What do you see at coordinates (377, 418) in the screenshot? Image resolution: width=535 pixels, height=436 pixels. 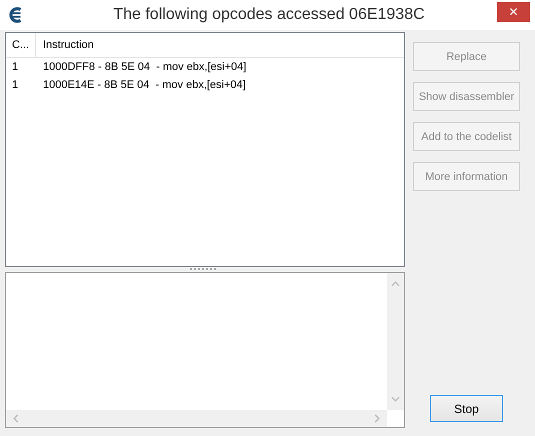 I see `scroll-right-icon` at bounding box center [377, 418].